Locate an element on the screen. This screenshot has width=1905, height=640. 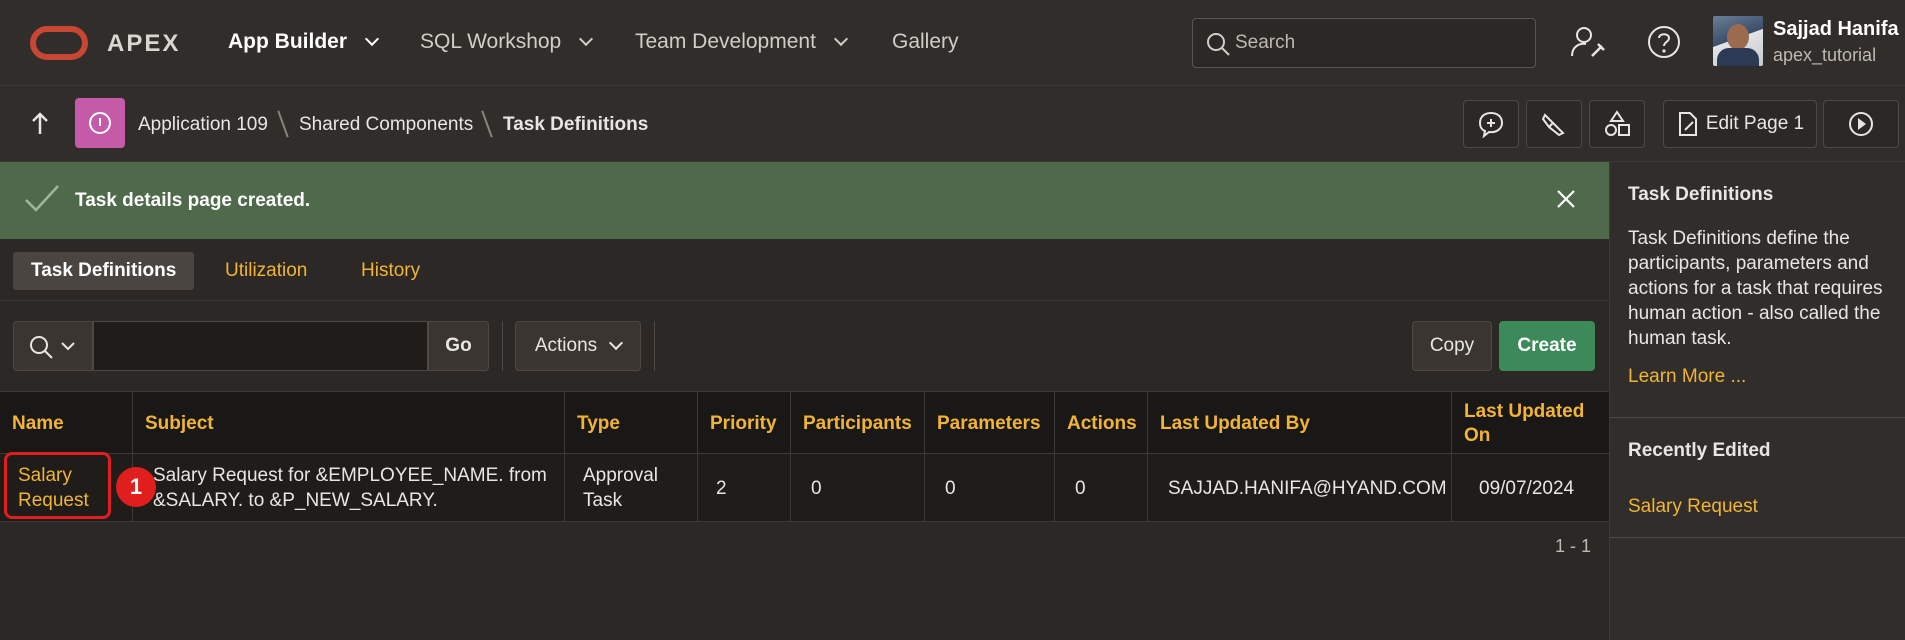
cell-type: Approval Task is located at coordinates (631, 488).